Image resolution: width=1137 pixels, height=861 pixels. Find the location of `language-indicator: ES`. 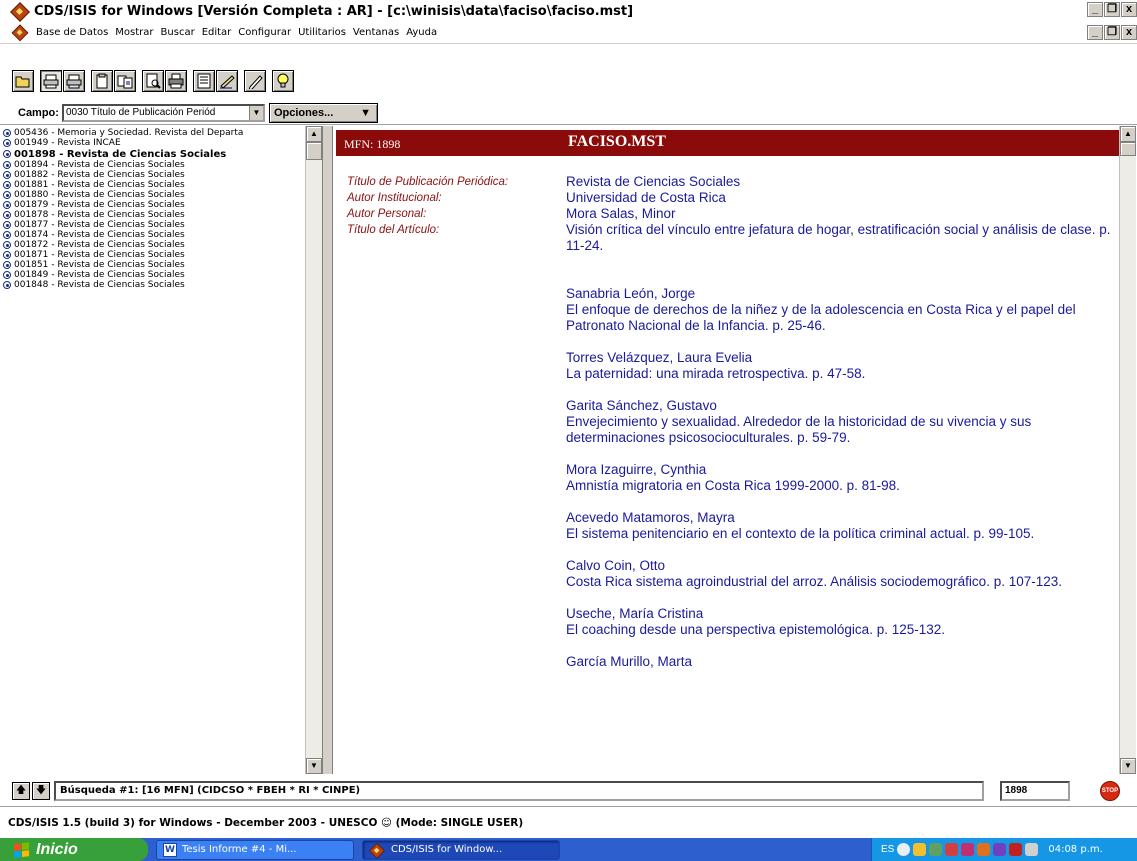

language-indicator: ES is located at coordinates (887, 849).